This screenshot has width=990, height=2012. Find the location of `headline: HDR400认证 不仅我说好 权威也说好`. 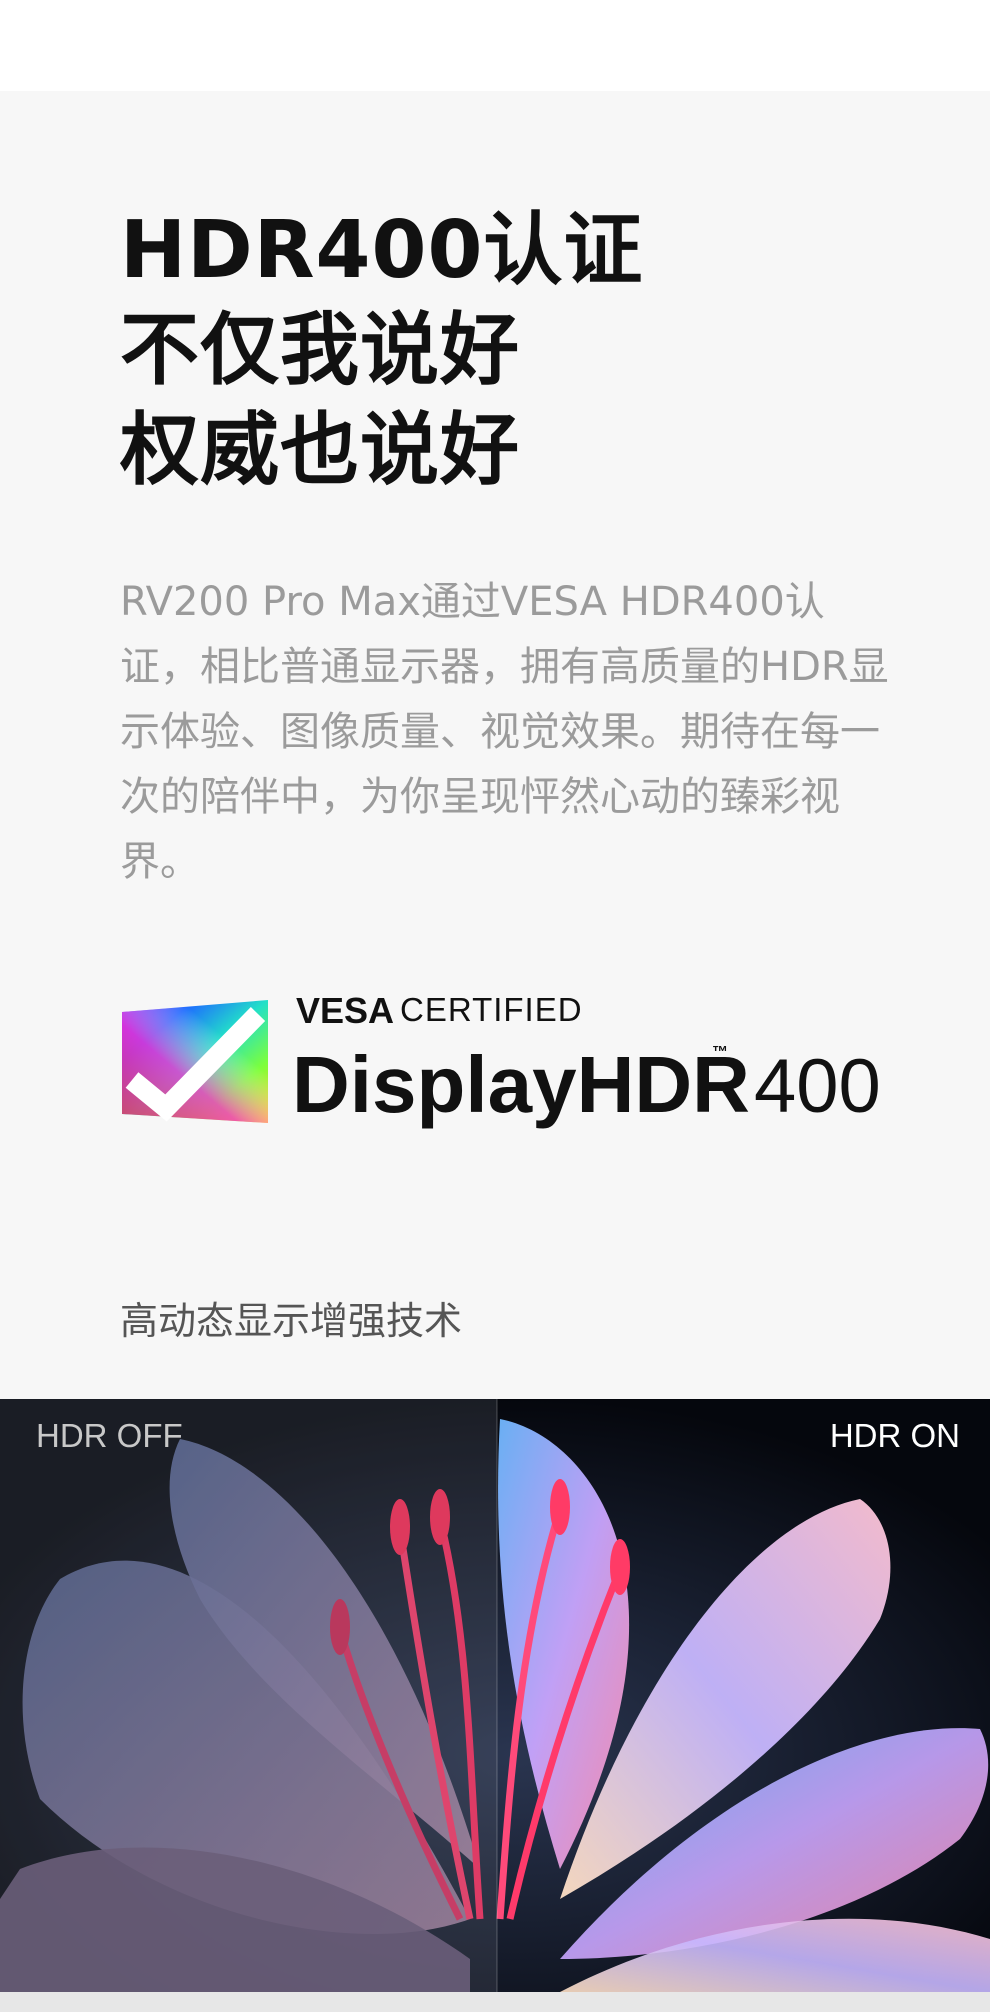

headline: HDR400认证 不仅我说好 权威也说好 is located at coordinates (381, 350).